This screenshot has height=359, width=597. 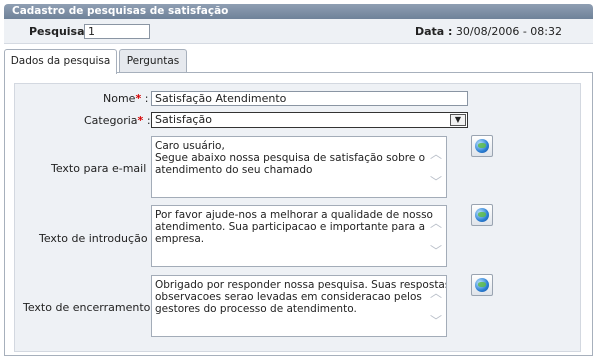 What do you see at coordinates (234, 170) in the screenshot?
I see `texto-email-line: atendimento do seu chamado` at bounding box center [234, 170].